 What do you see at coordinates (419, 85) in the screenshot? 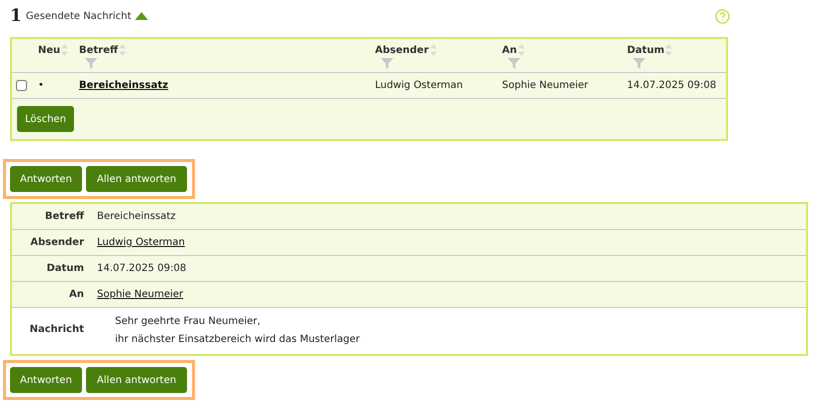
I see `table-cell: Ludwig Osterman` at bounding box center [419, 85].